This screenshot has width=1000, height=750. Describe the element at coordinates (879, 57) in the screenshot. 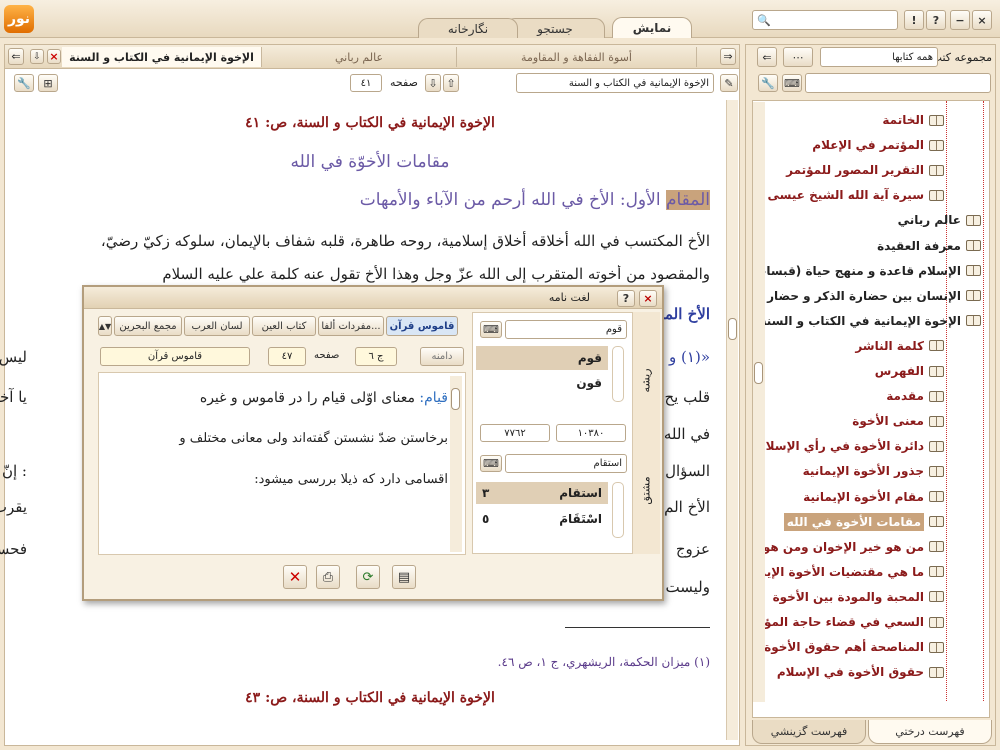

I see `collections-select: همه كتابها` at that location.